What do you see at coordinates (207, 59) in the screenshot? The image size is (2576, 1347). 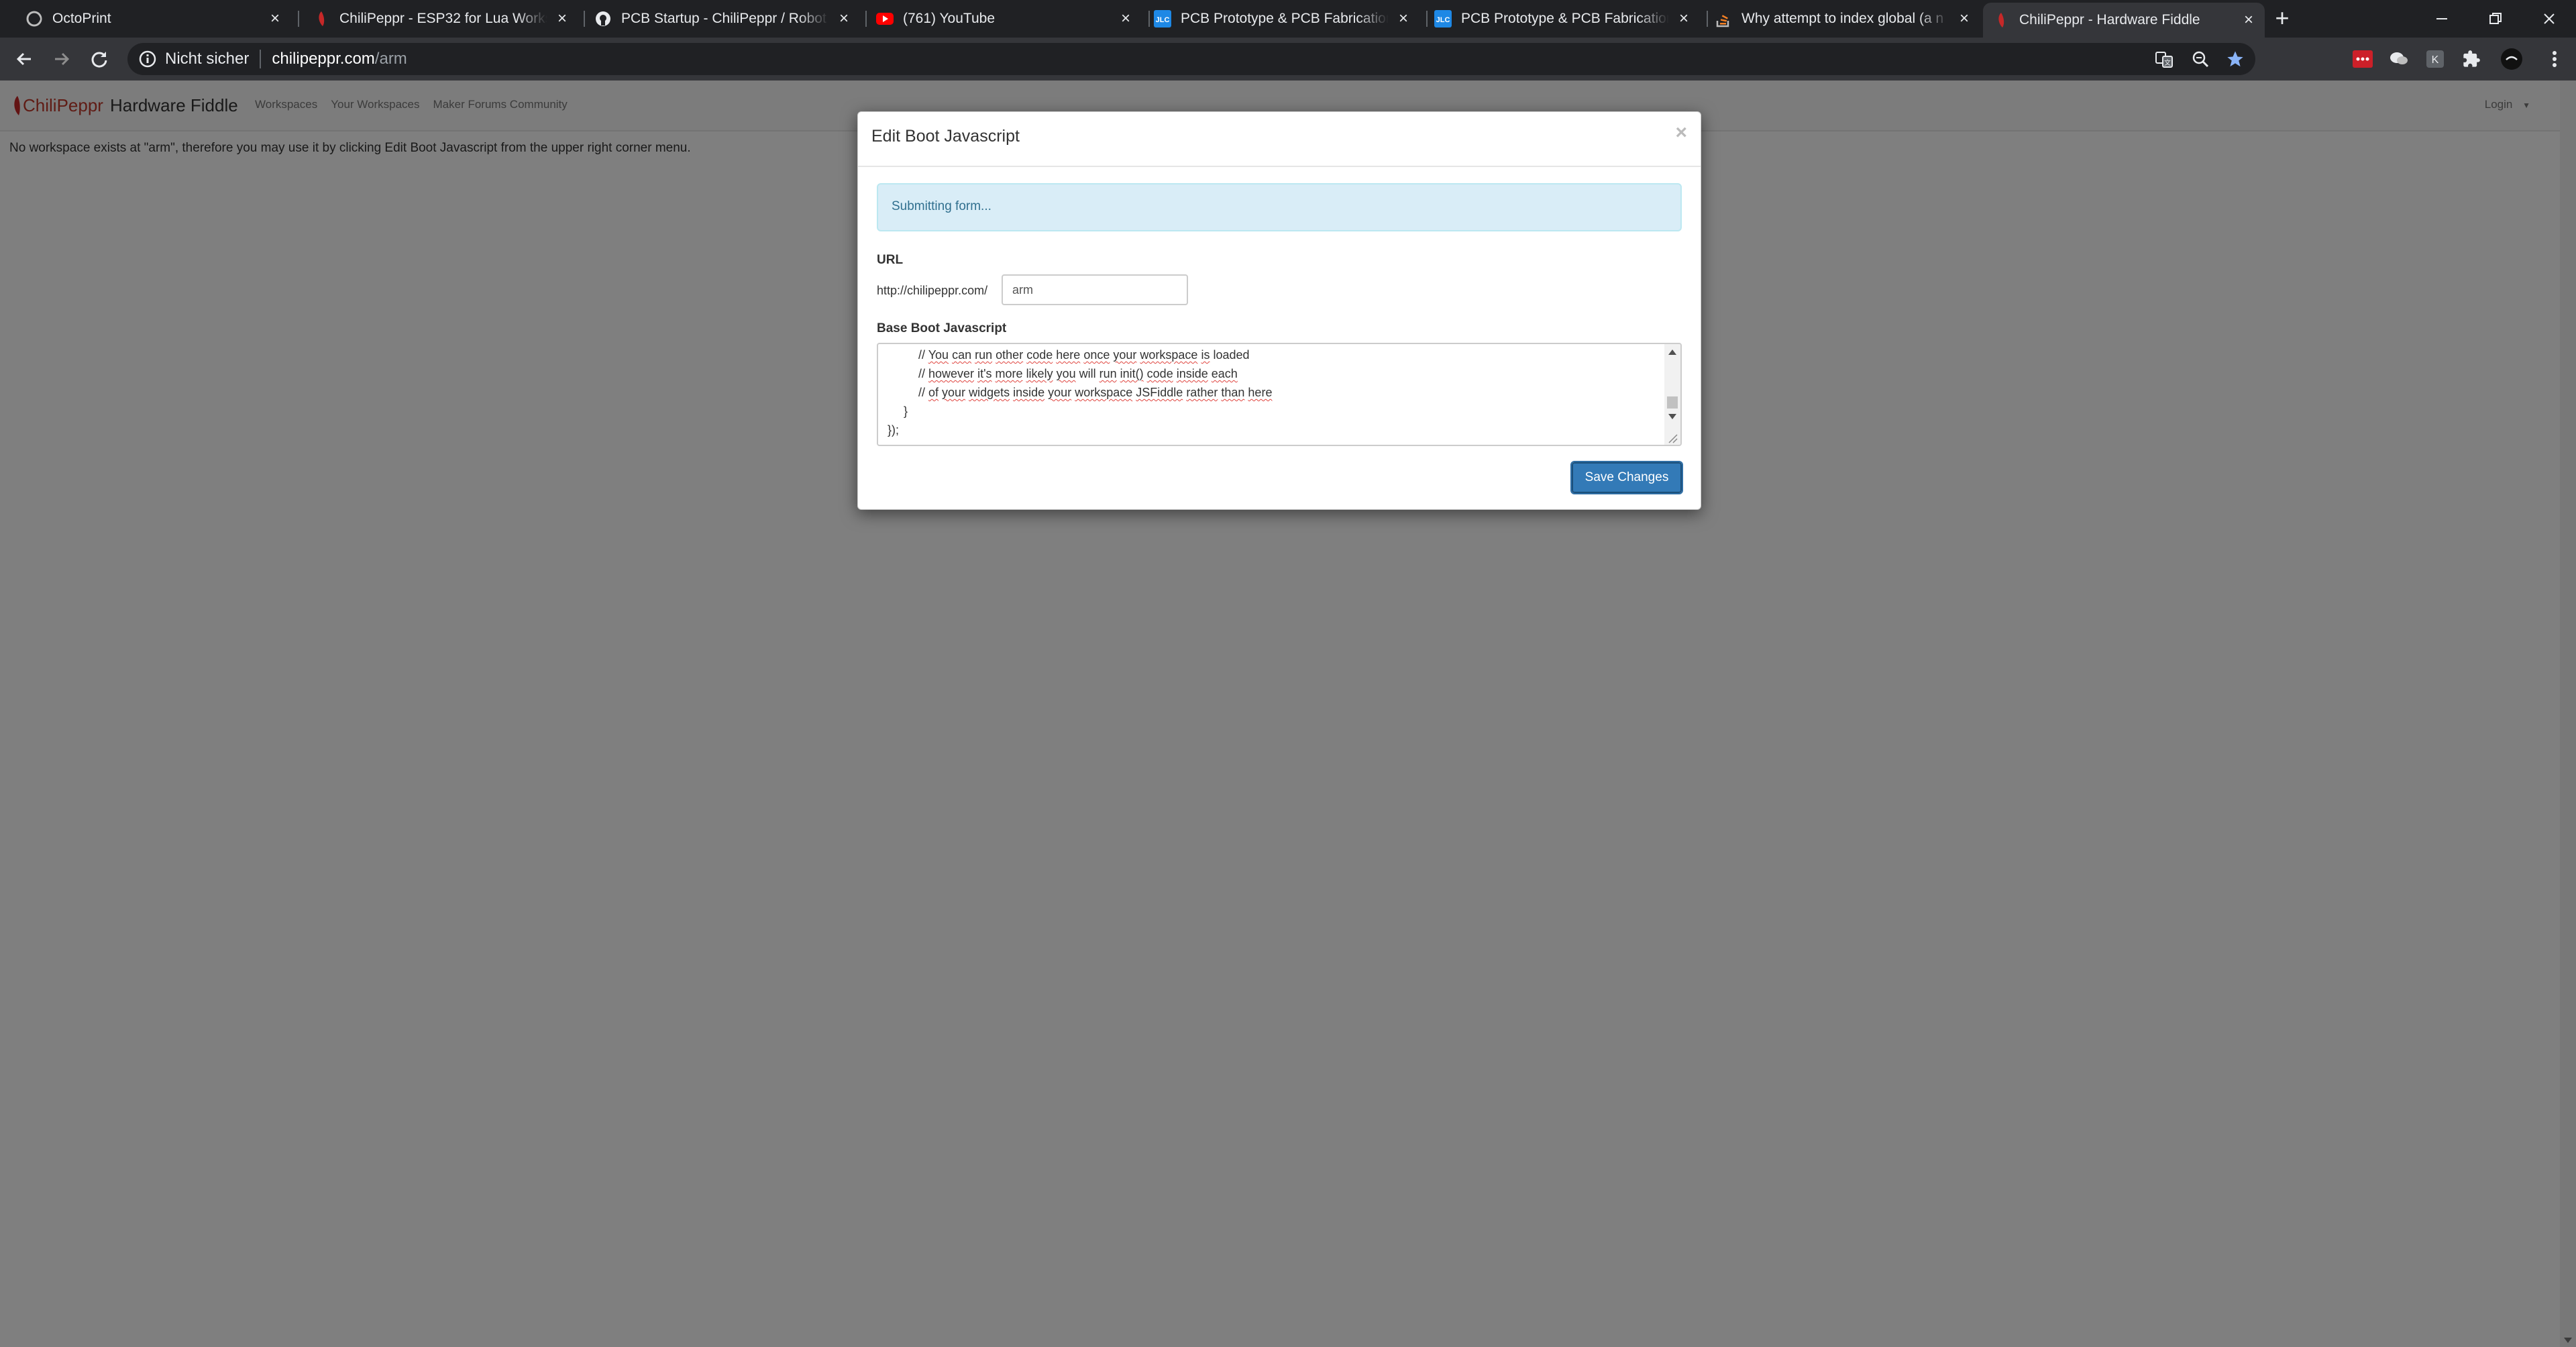 I see `security-label: Nicht sicher` at bounding box center [207, 59].